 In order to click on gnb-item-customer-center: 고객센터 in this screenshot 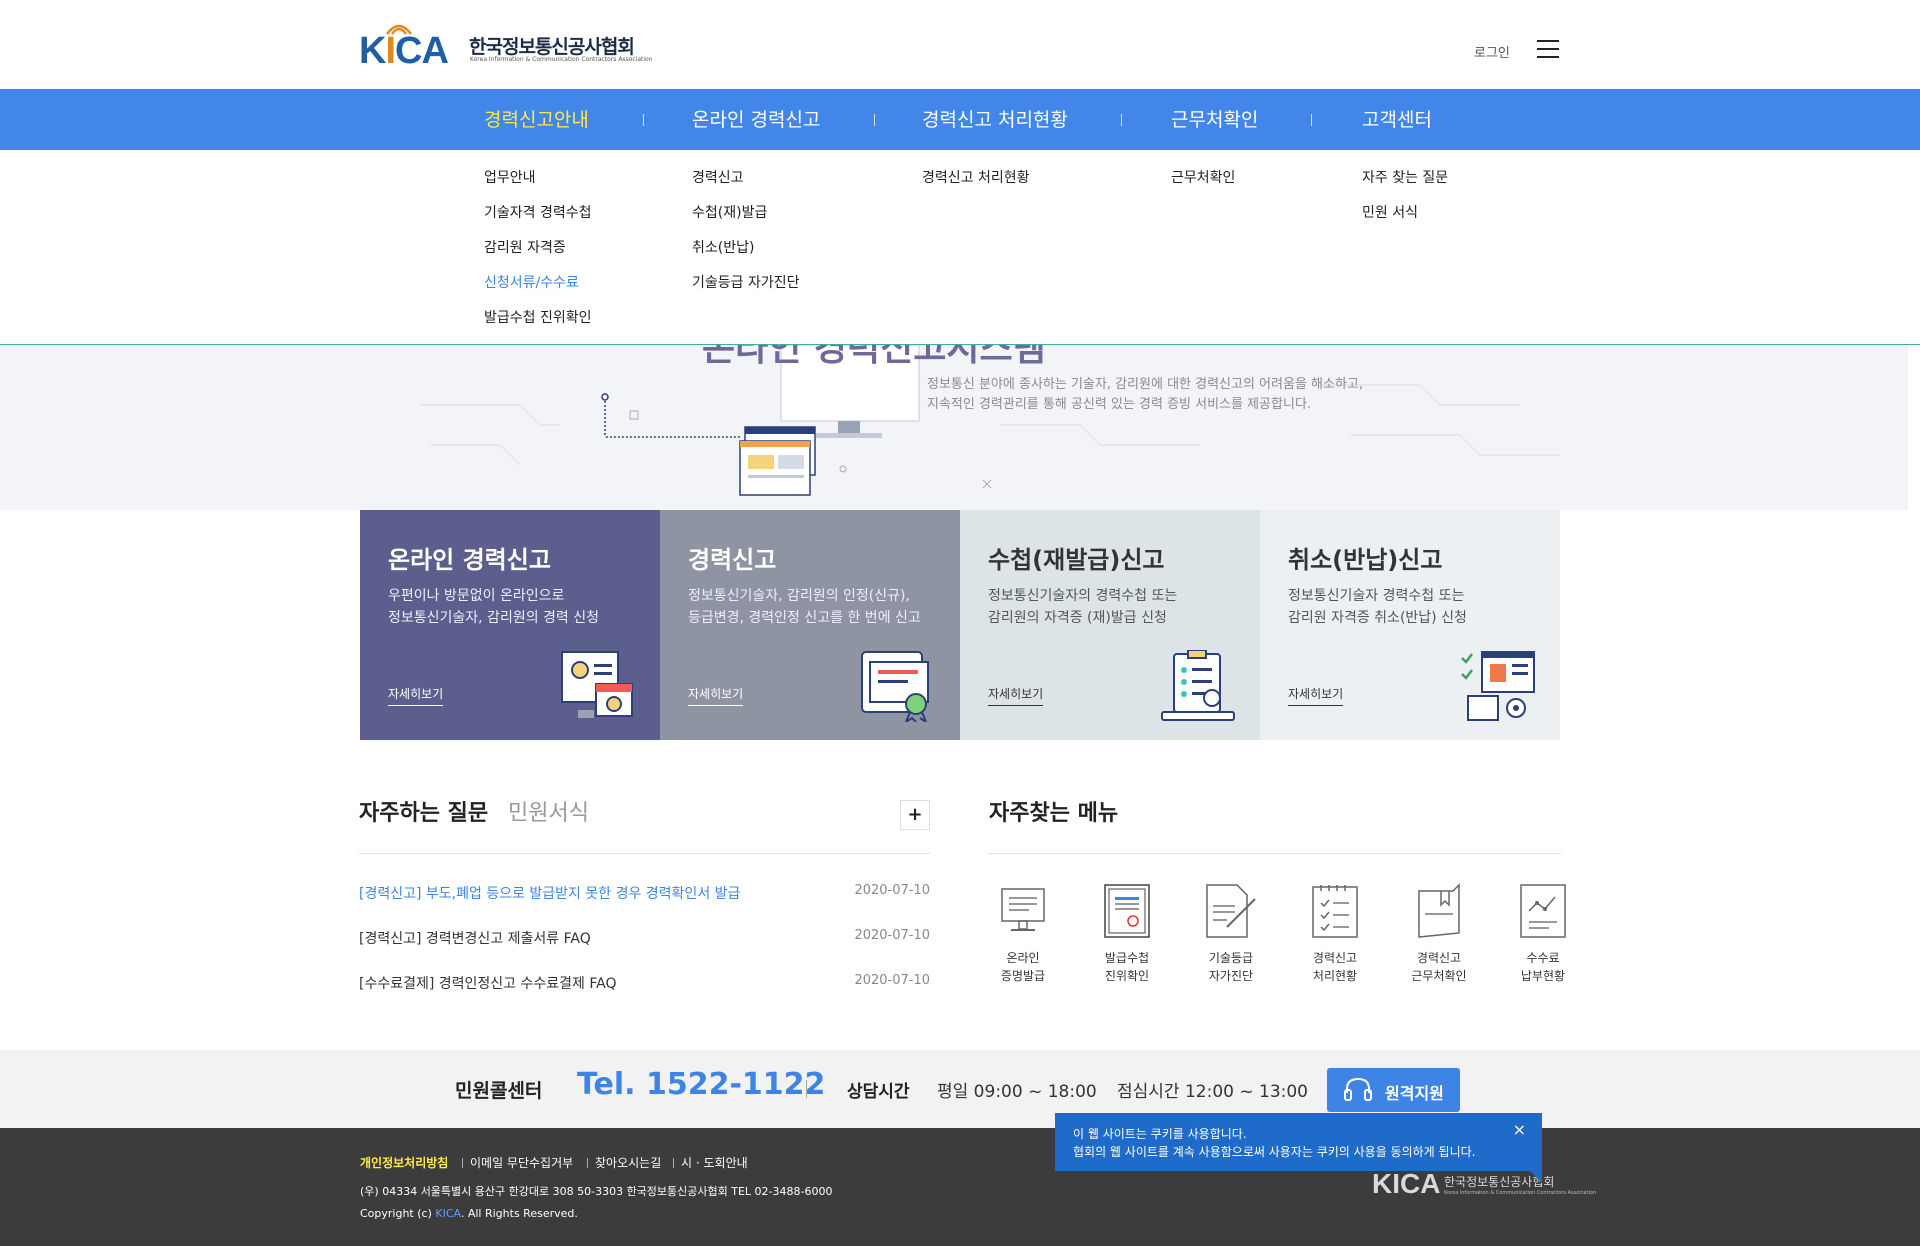, I will do `click(1397, 118)`.